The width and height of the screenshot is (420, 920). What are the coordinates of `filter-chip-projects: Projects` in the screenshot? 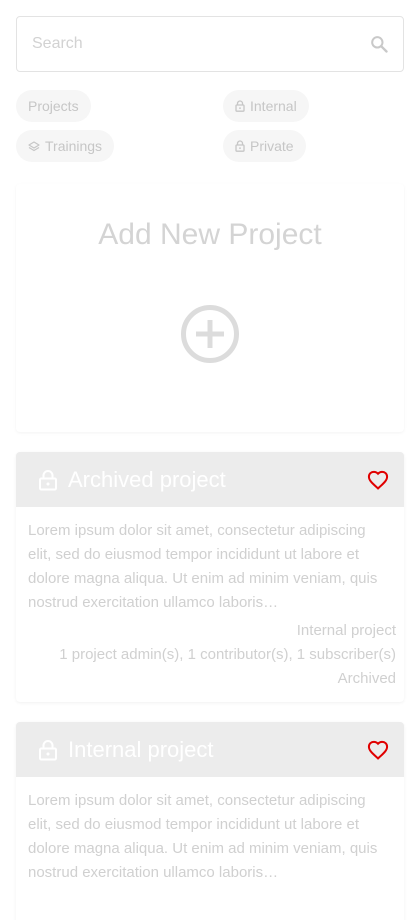 It's located at (53, 106).